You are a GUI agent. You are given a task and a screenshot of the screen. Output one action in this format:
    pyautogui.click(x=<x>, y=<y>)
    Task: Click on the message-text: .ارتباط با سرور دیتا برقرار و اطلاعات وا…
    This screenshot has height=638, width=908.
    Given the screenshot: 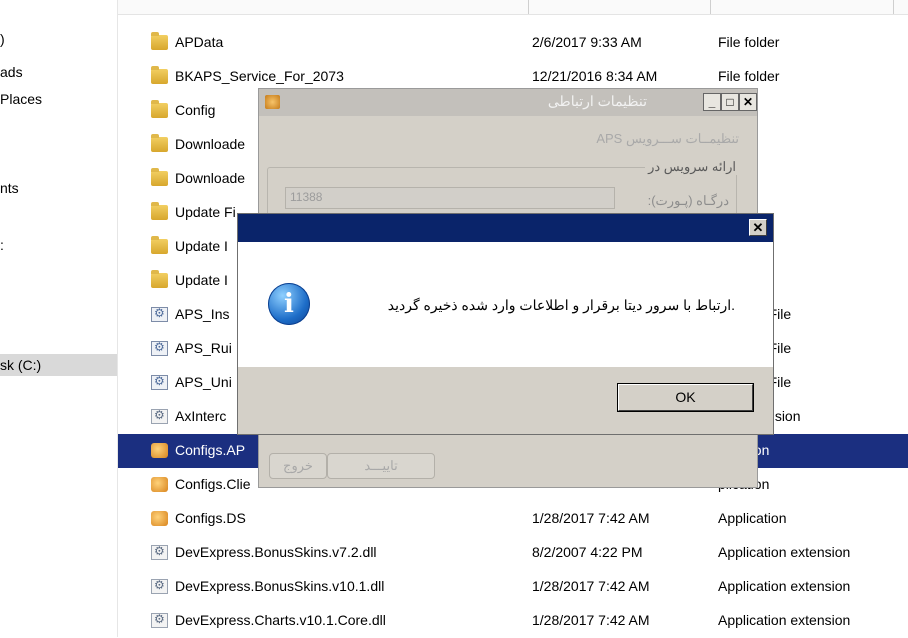 What is the action you would take?
    pyautogui.click(x=561, y=305)
    